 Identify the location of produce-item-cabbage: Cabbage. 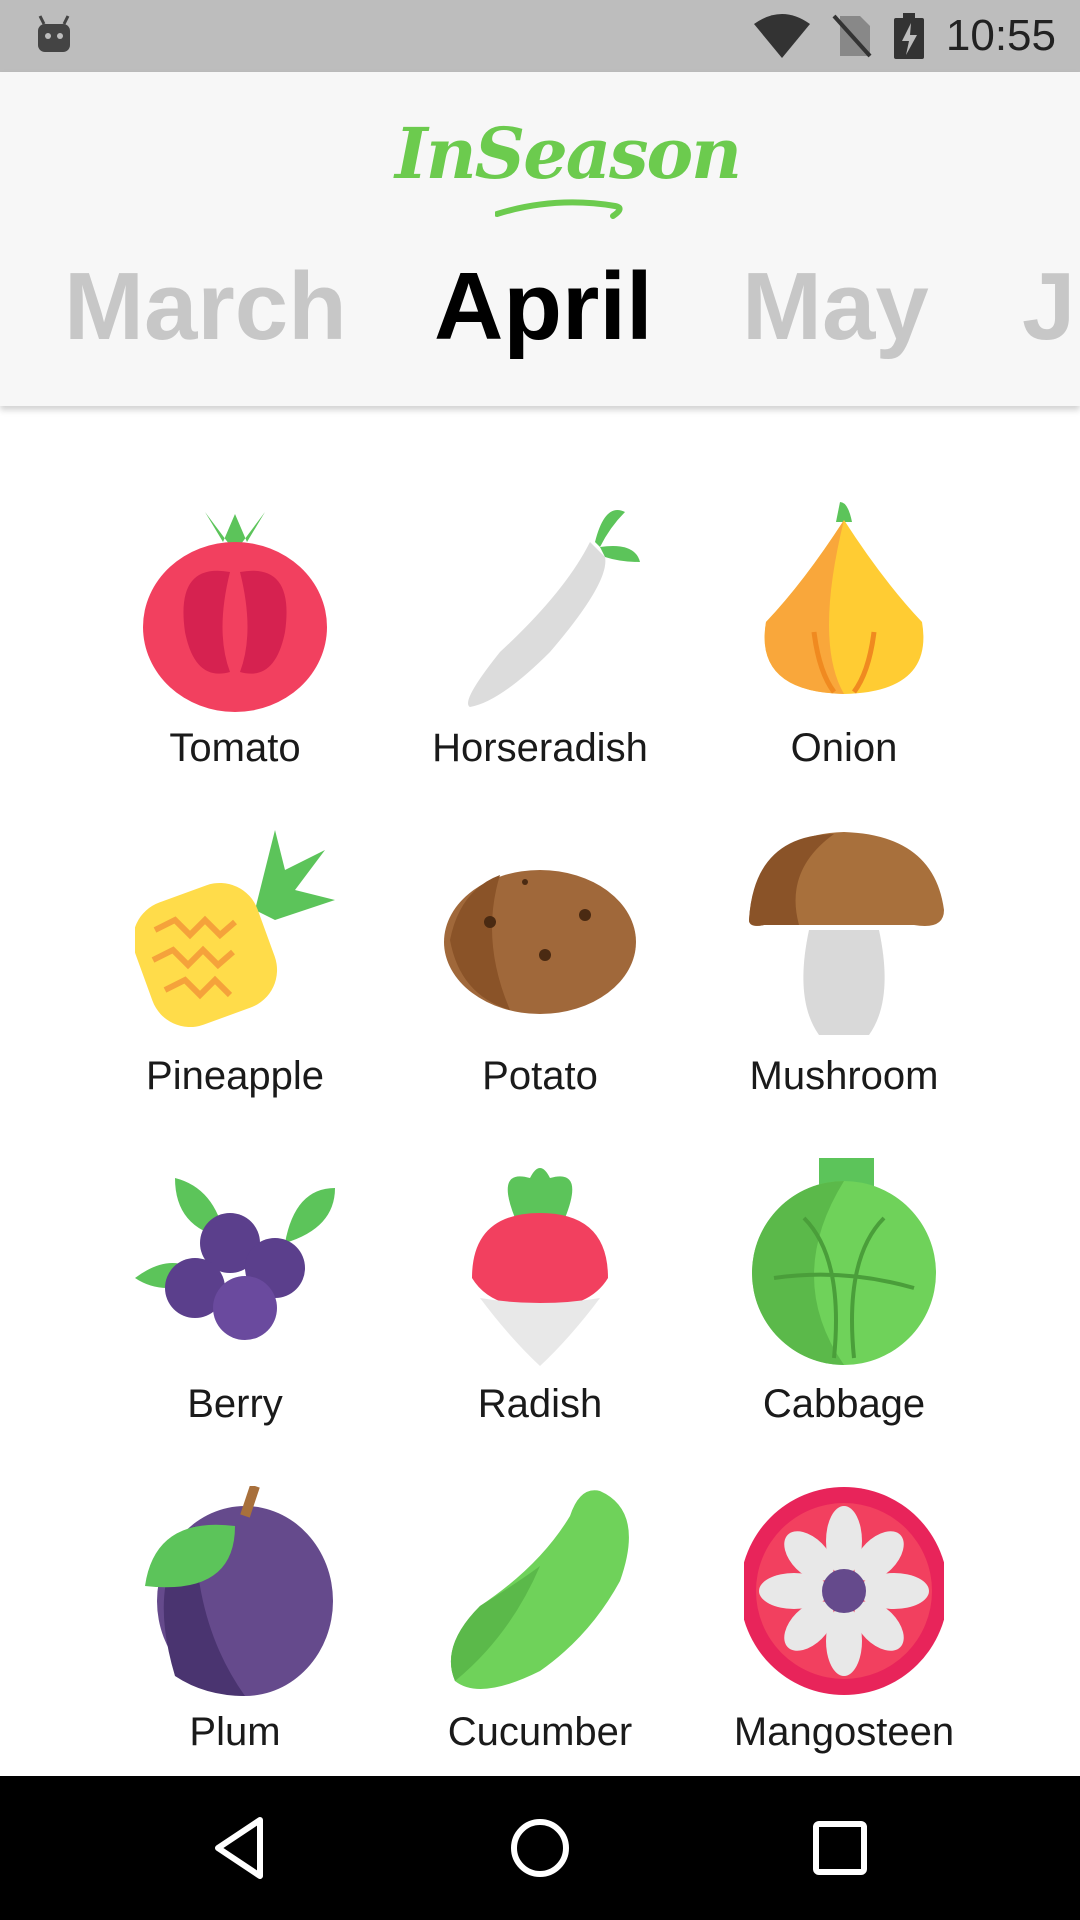
(844, 1308).